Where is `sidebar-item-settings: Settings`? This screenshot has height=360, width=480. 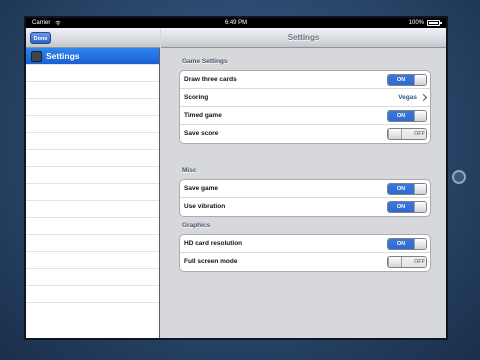 sidebar-item-settings: Settings is located at coordinates (92, 56).